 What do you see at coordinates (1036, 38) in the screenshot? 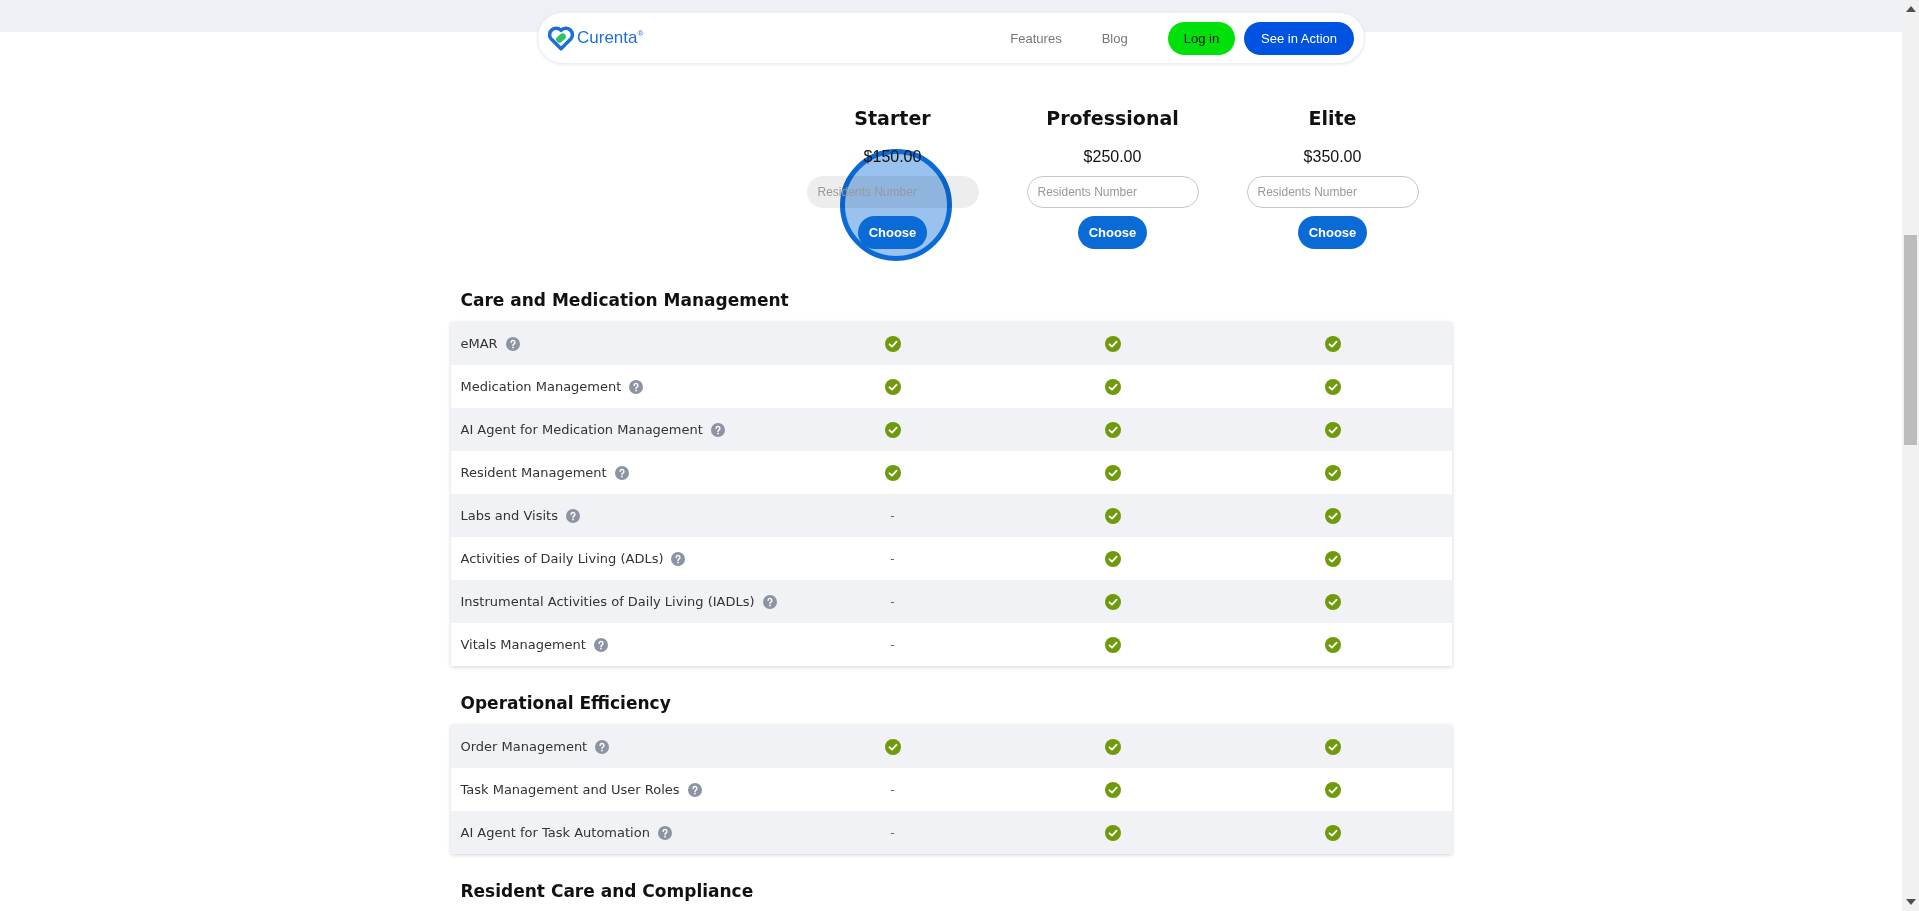
I see `nav-link: Features` at bounding box center [1036, 38].